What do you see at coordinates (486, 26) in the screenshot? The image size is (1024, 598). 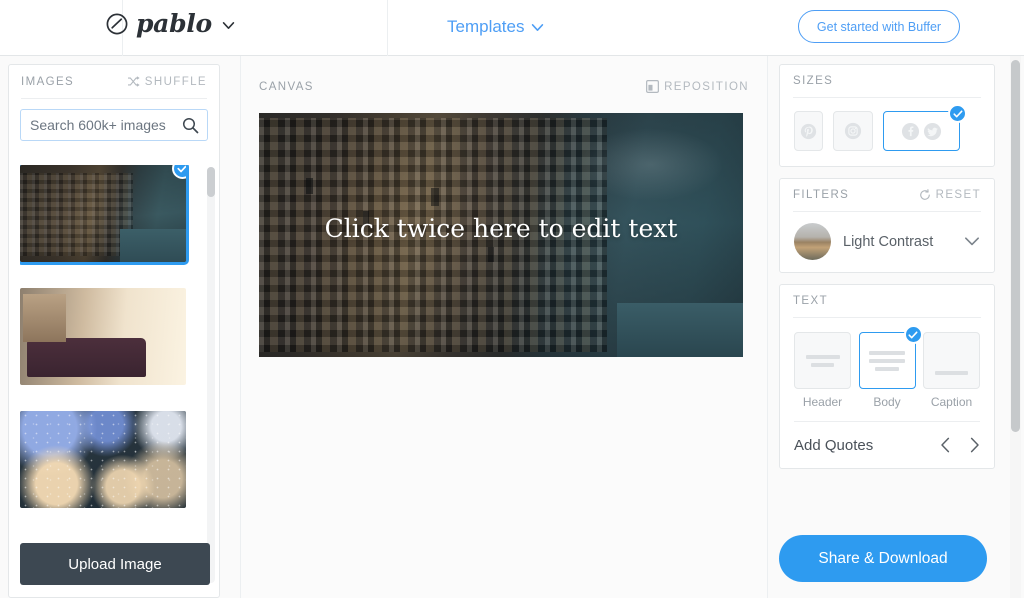 I see `templates-label: Templates` at bounding box center [486, 26].